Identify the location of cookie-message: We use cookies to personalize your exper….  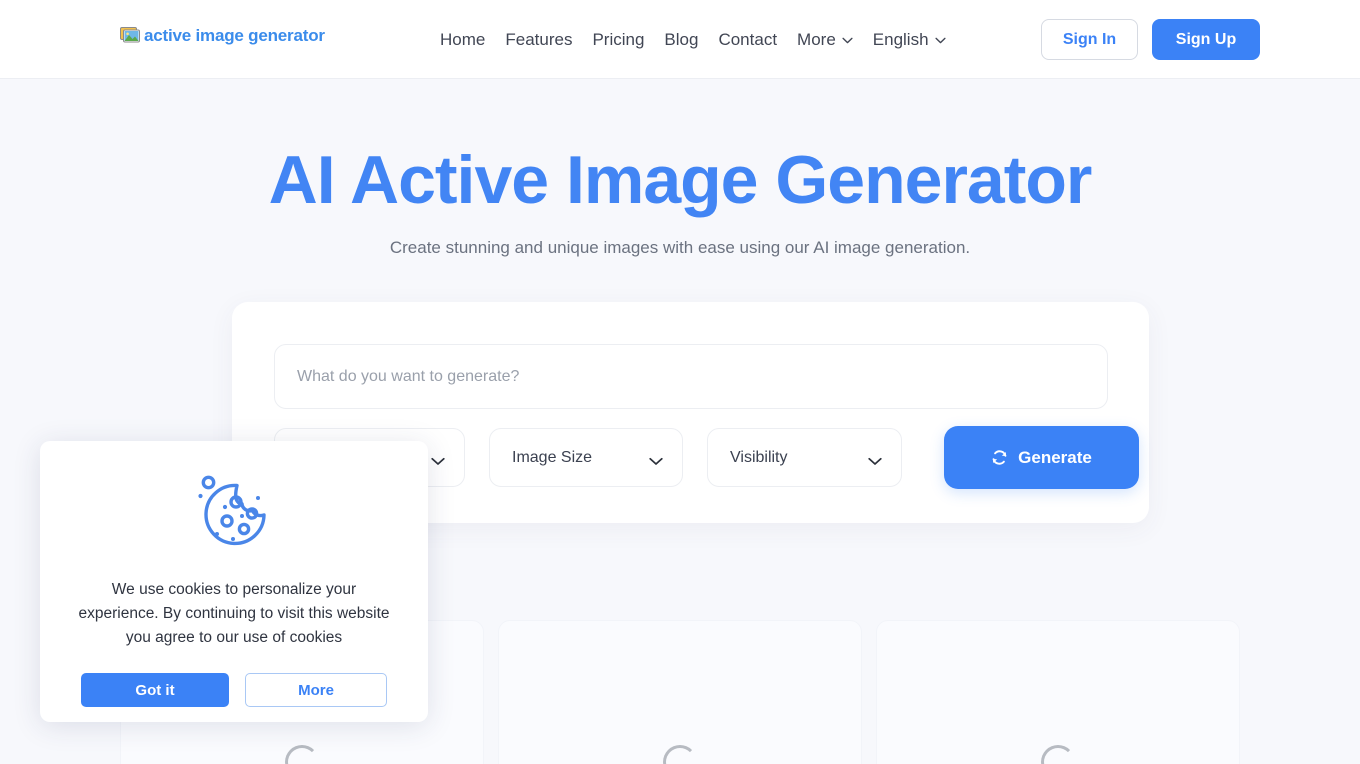
(234, 613).